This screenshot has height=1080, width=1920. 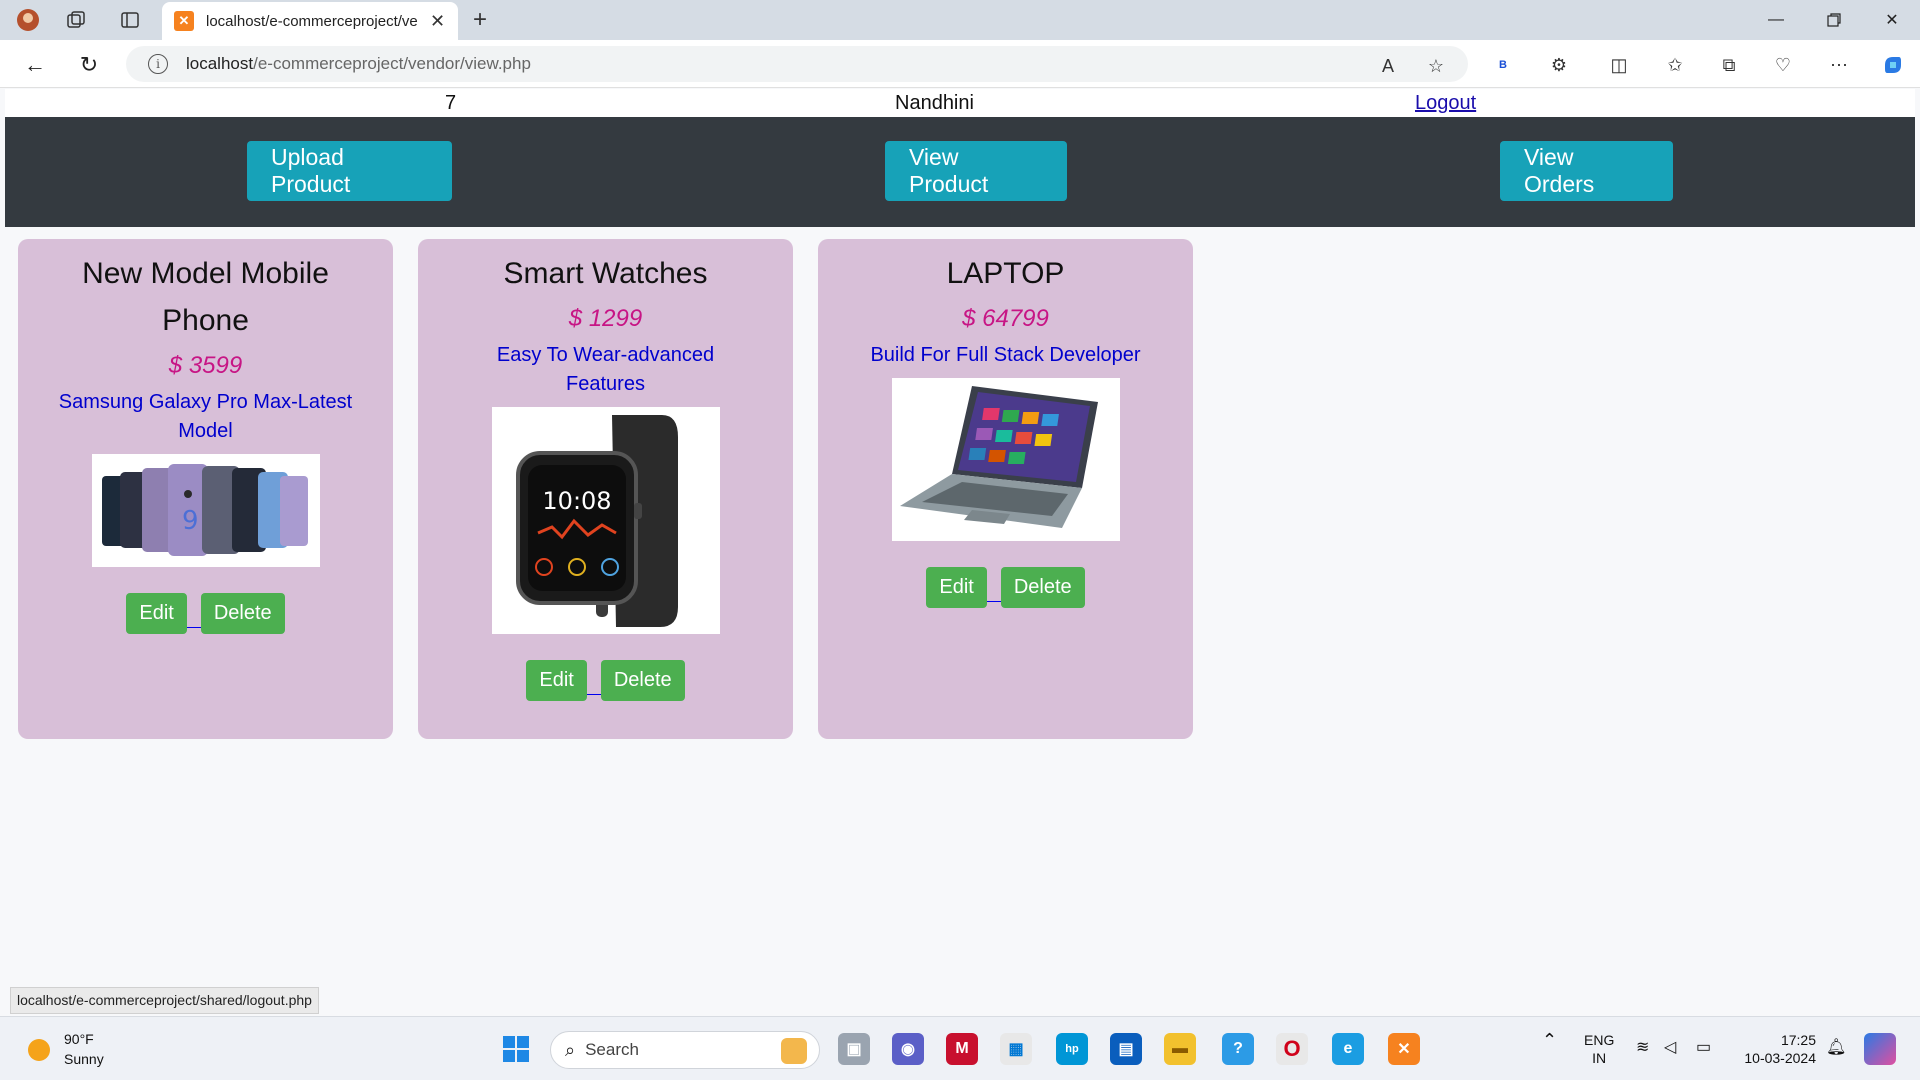 What do you see at coordinates (1180, 1049) in the screenshot?
I see `file-explorer-icon: ▬` at bounding box center [1180, 1049].